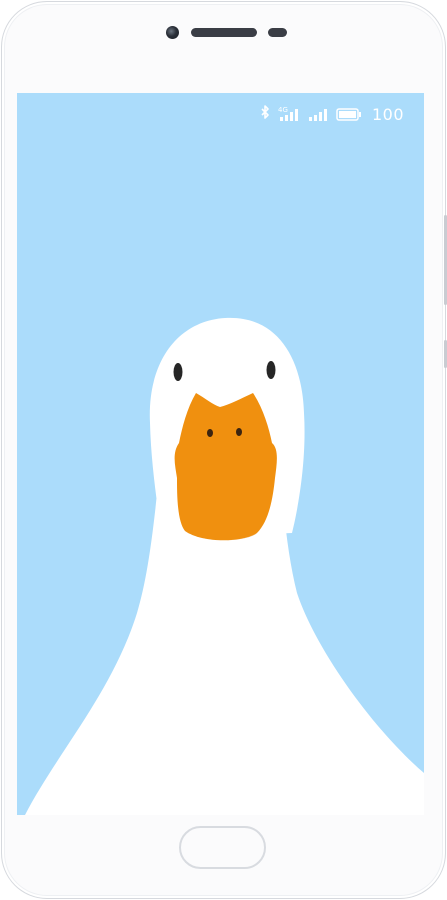 This screenshot has height=900, width=447. Describe the element at coordinates (277, 32) in the screenshot. I see `proximity-sensor` at that location.